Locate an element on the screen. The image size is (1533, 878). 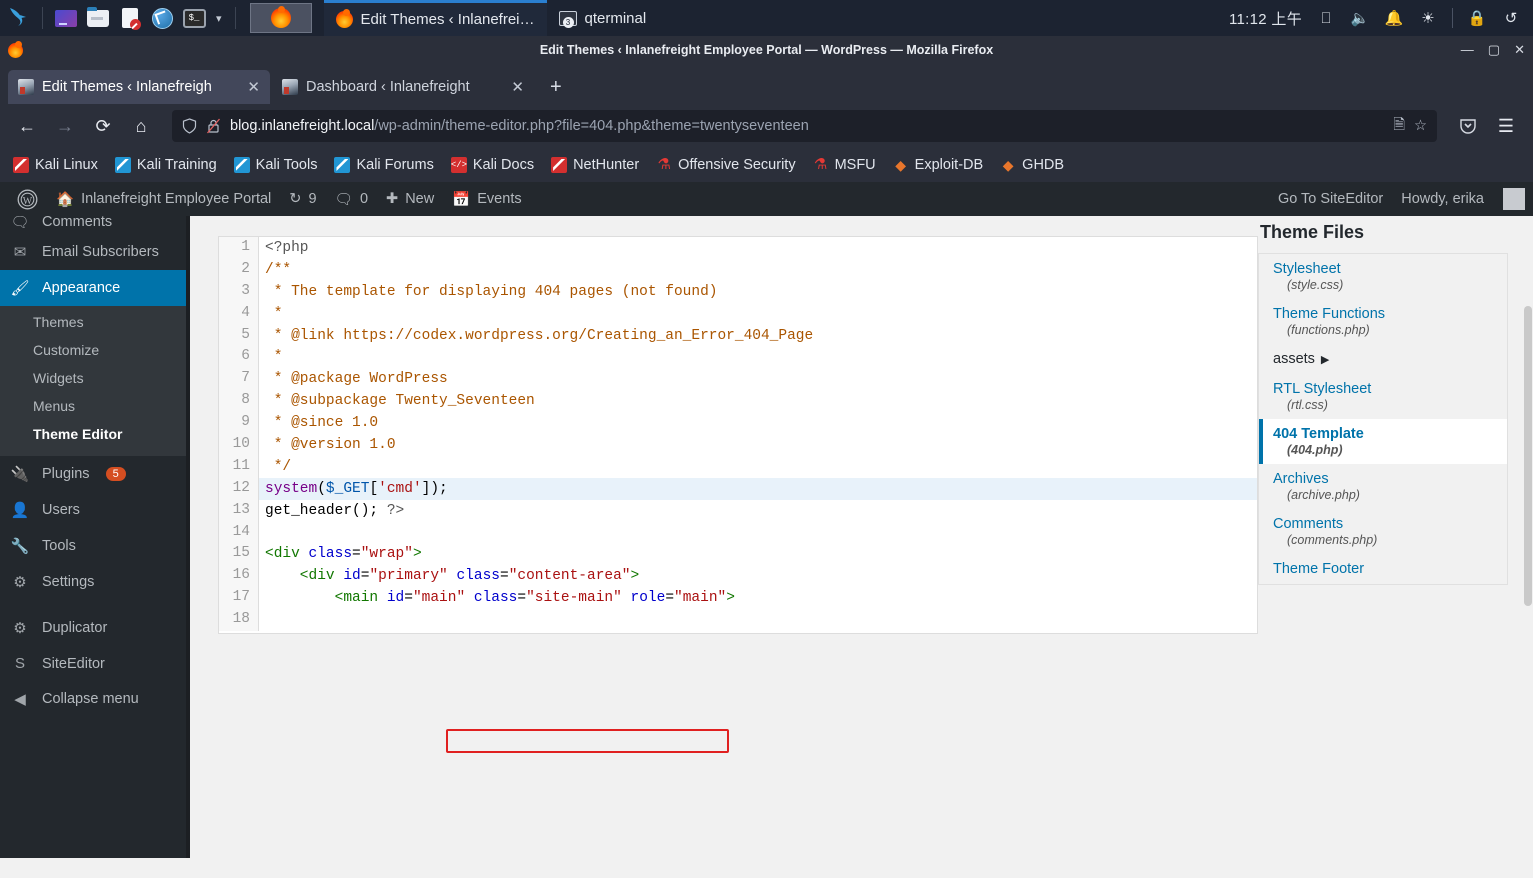
tracking-shield-icon is located at coordinates (189, 126).